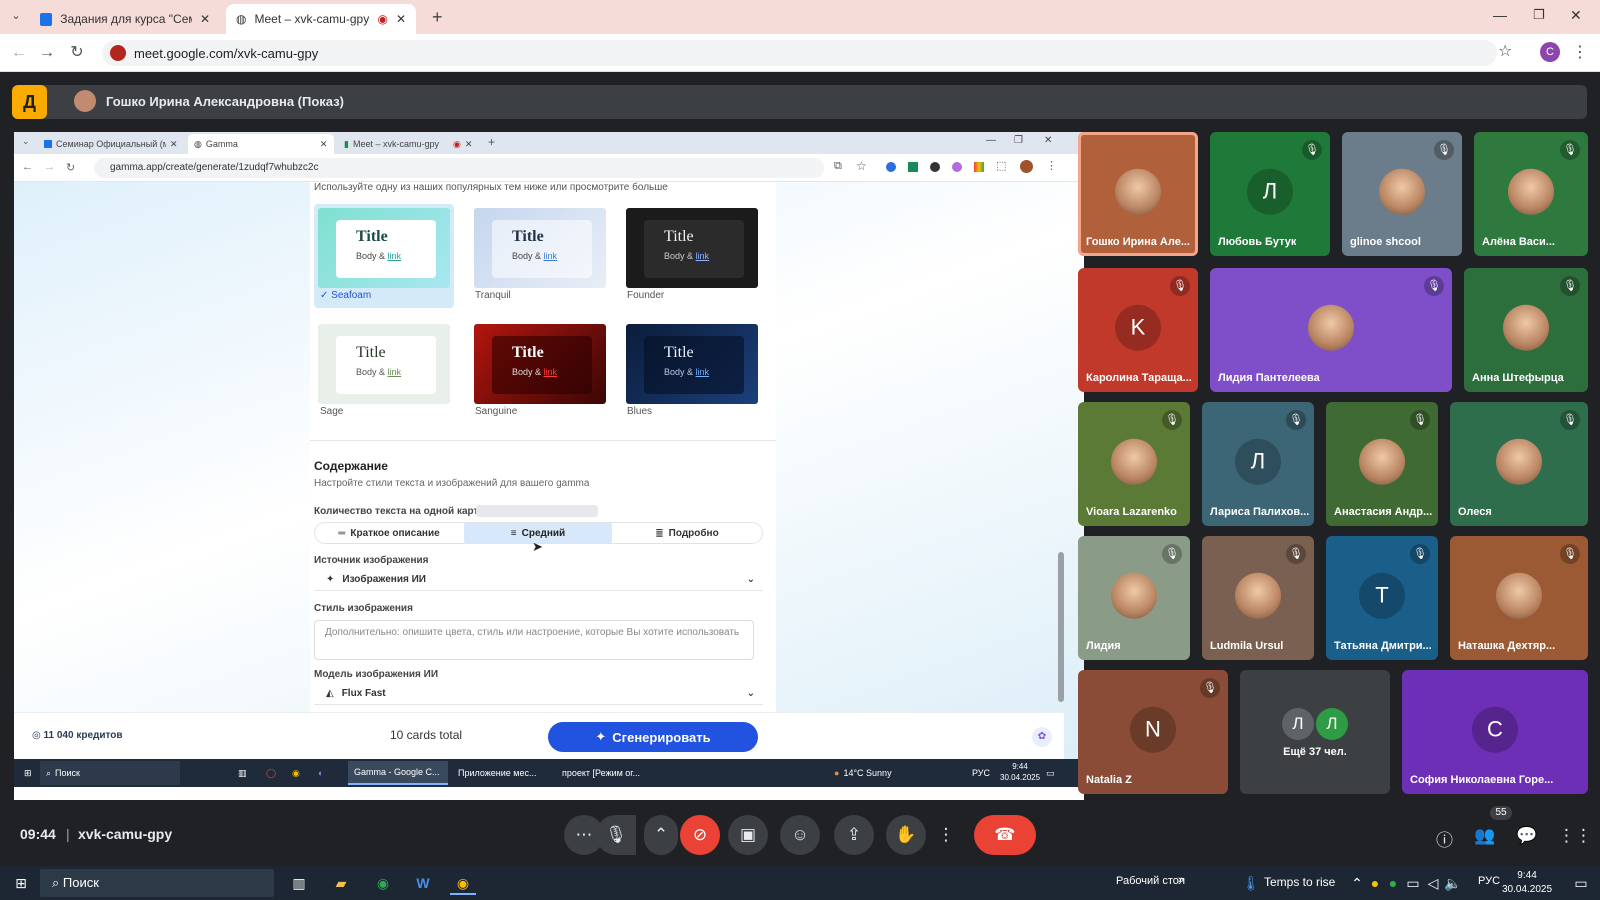  Describe the element at coordinates (616, 835) in the screenshot. I see `mic-icon: 🎙` at that location.